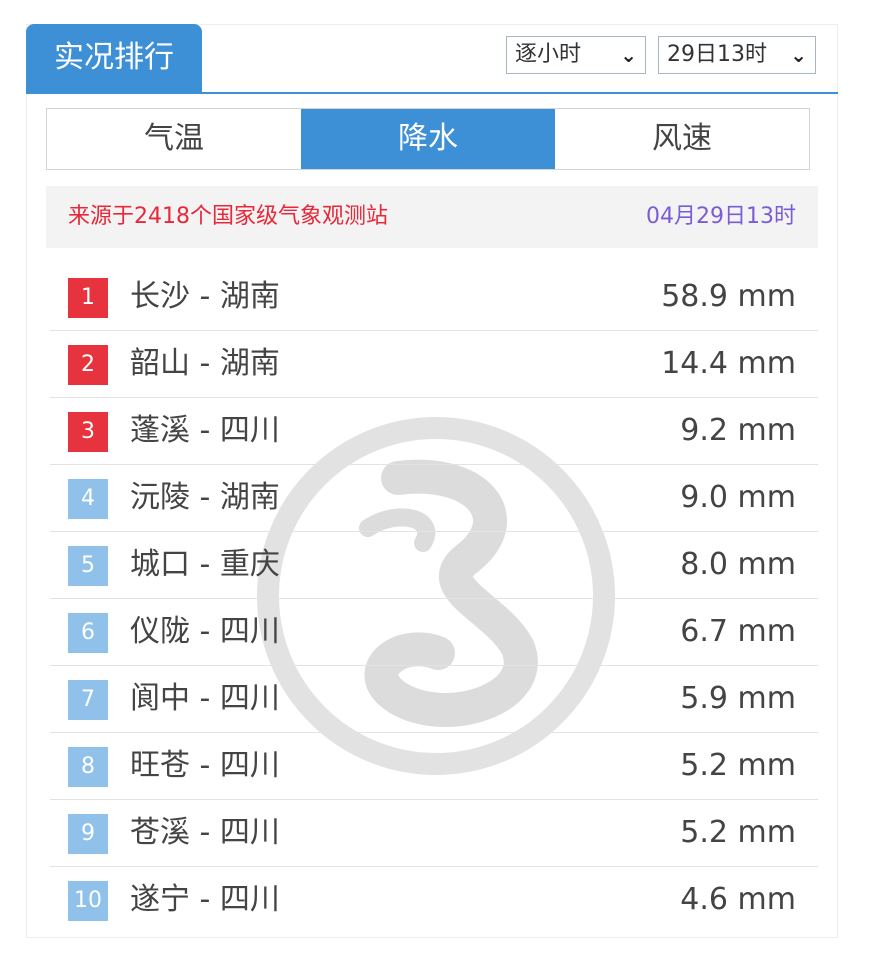 Image resolution: width=880 pixels, height=958 pixels. What do you see at coordinates (205, 296) in the screenshot?
I see `station-name: 长沙 - 湖南` at bounding box center [205, 296].